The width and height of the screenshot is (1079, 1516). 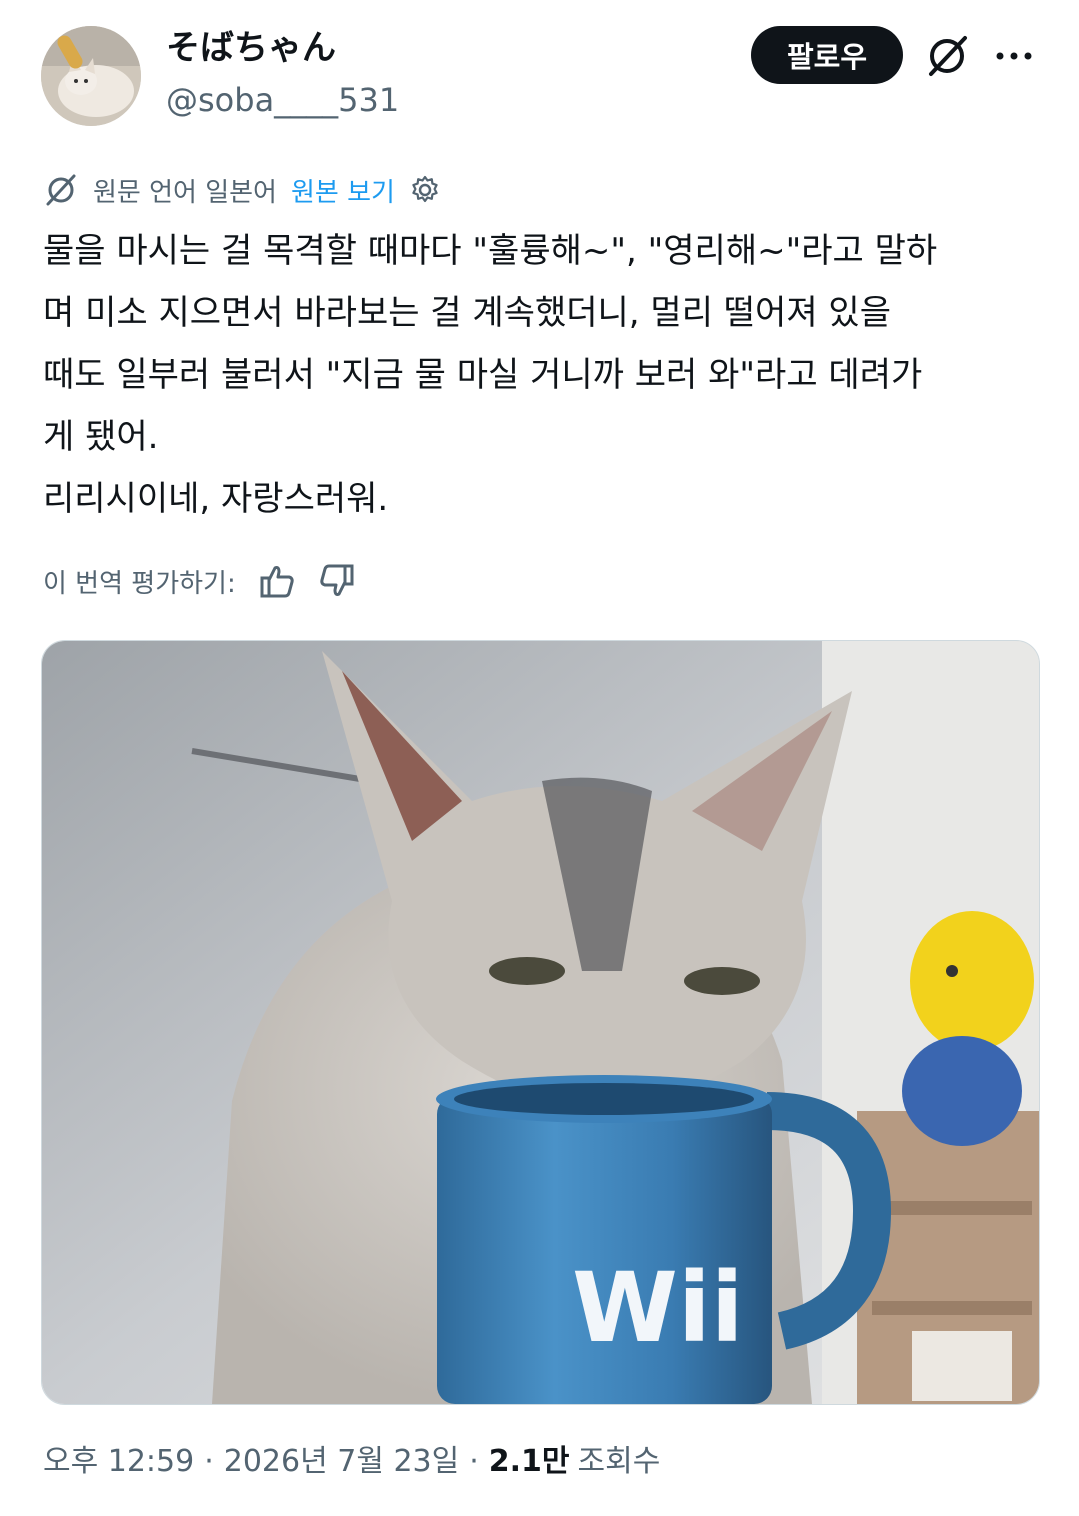 What do you see at coordinates (827, 55) in the screenshot?
I see `follow-button: 팔로우` at bounding box center [827, 55].